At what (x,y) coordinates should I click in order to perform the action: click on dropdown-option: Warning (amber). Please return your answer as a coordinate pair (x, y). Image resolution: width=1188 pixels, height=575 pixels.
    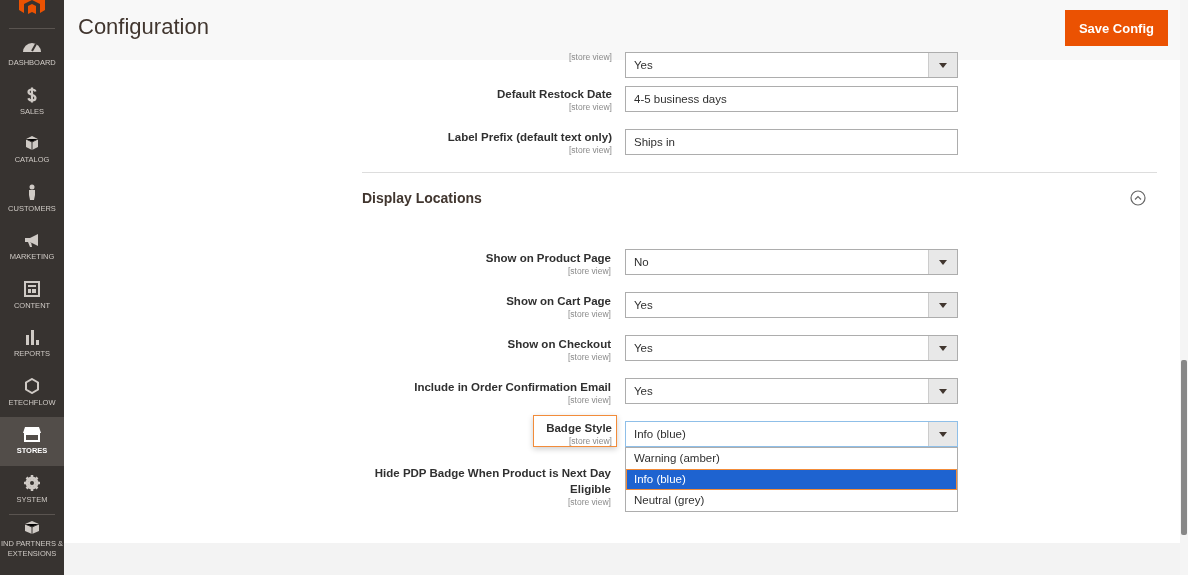
    Looking at the image, I should click on (791, 458).